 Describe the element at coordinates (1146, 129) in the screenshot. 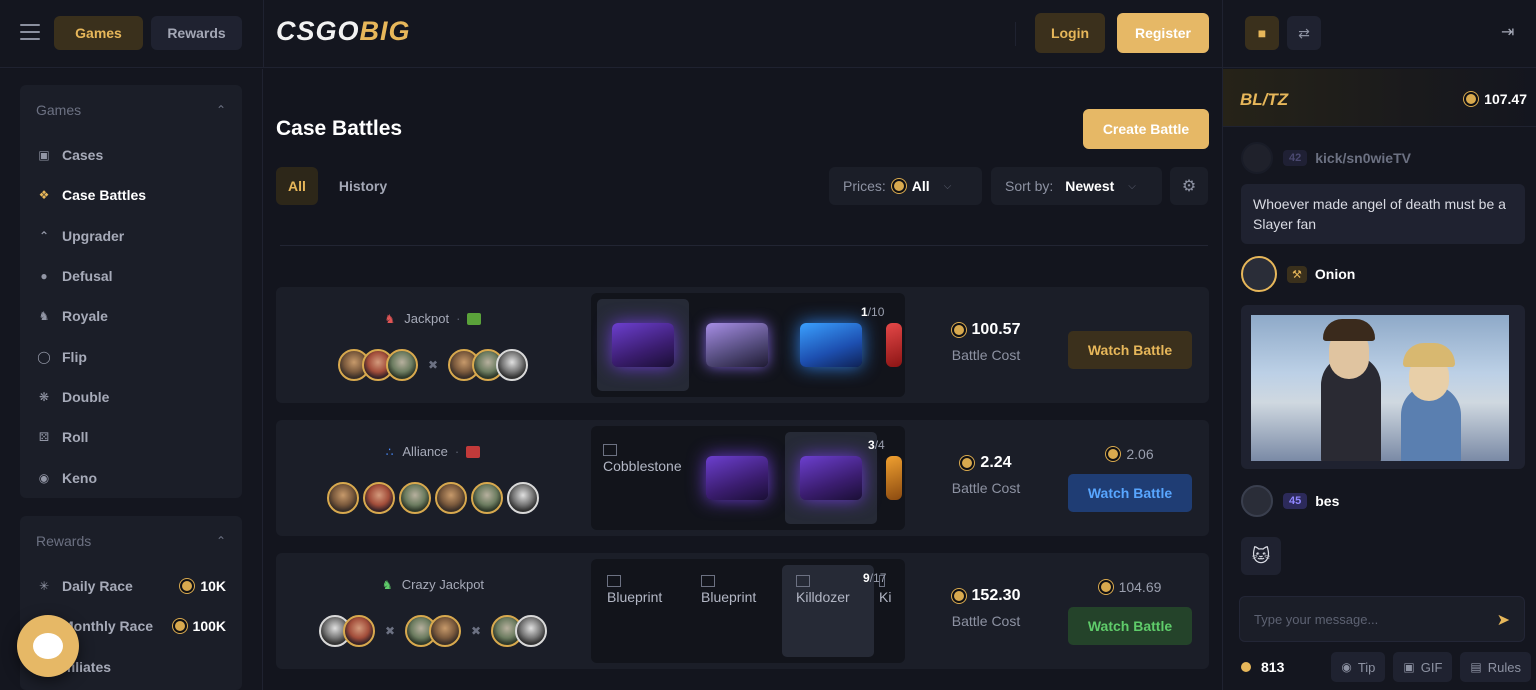

I see `create-battle-button: Create Battle` at that location.